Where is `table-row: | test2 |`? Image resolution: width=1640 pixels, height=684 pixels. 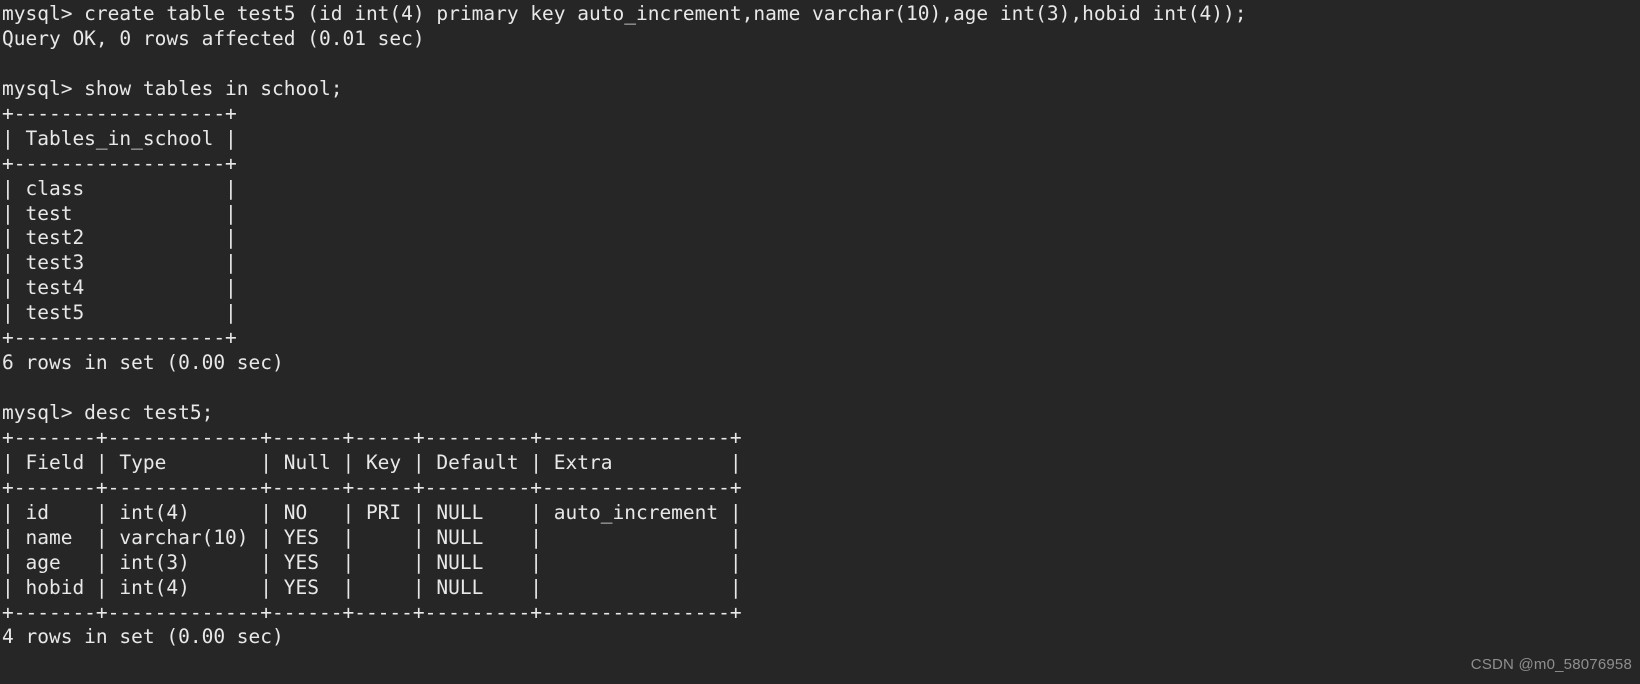 table-row: | test2 | is located at coordinates (119, 238).